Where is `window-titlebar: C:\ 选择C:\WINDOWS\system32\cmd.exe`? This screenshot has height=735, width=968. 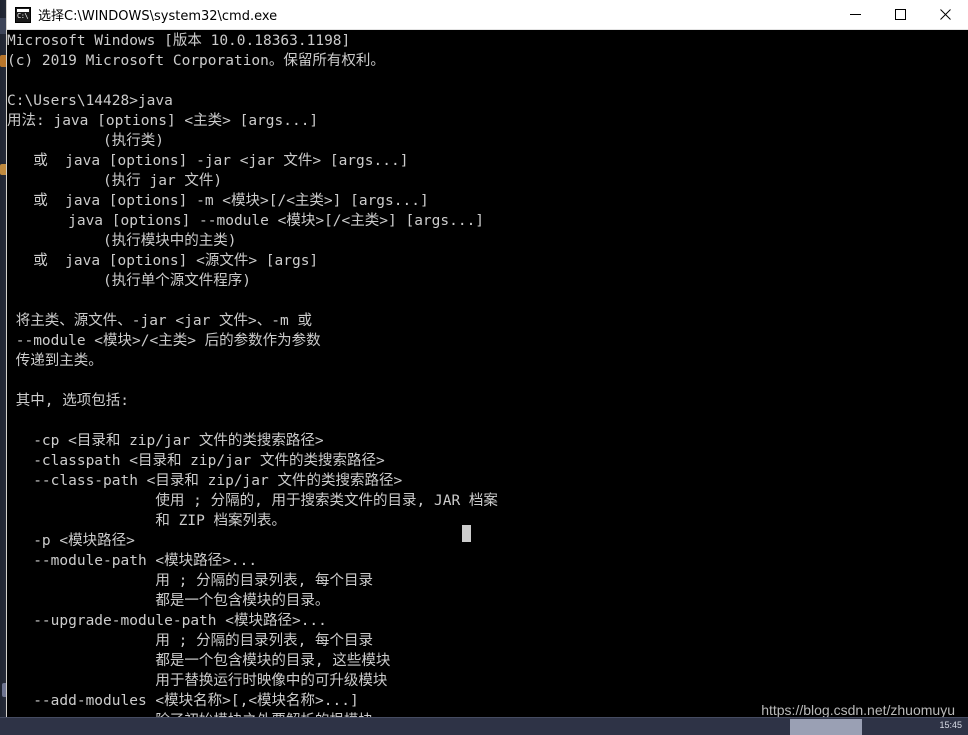 window-titlebar: C:\ 选择C:\WINDOWS\system32\cmd.exe is located at coordinates (487, 15).